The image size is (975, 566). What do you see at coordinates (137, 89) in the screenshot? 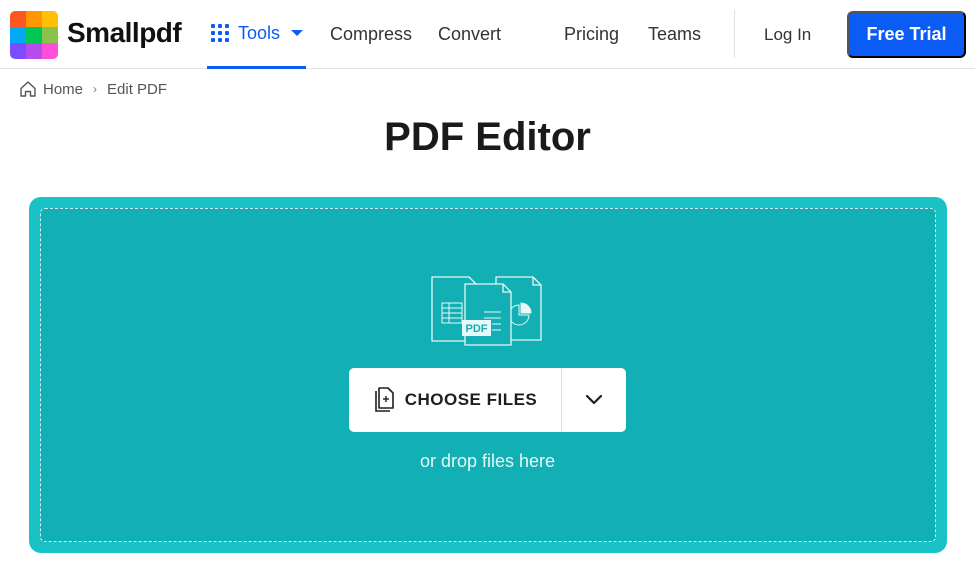
I see `breadcrumb-current: Edit PDF` at bounding box center [137, 89].